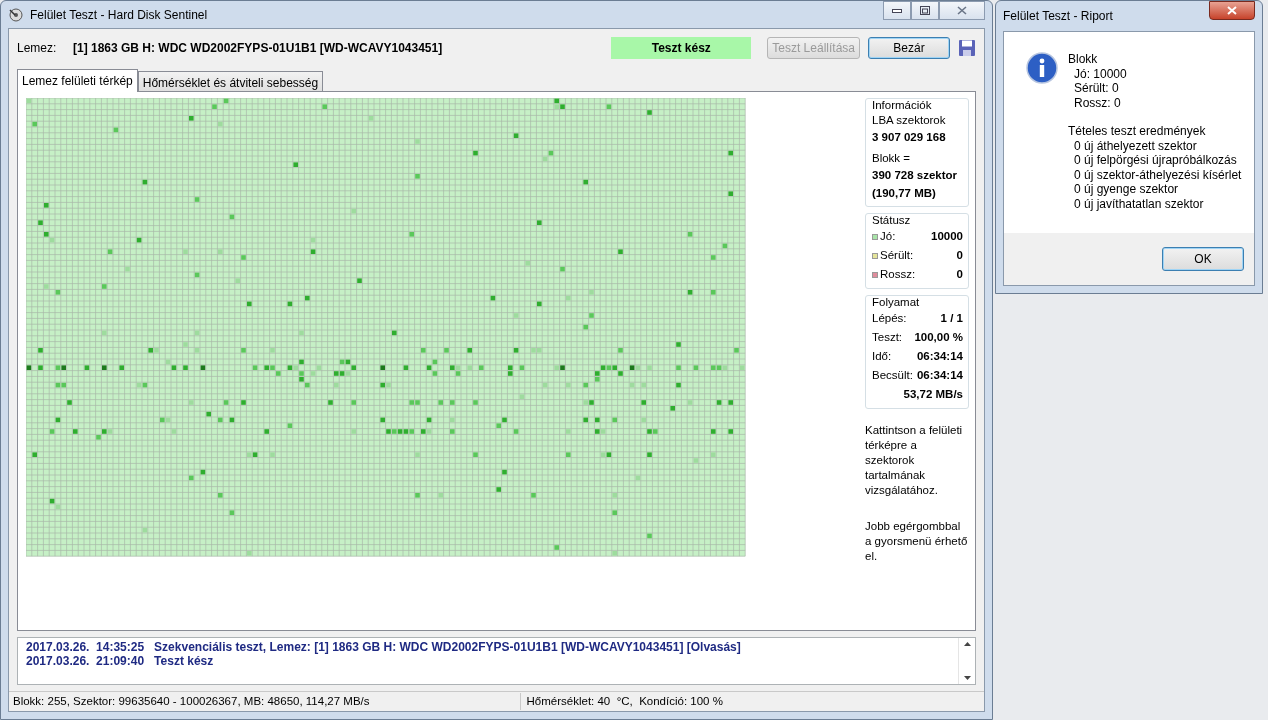  I want to click on transfer-speed: 53,72 MB/s, so click(933, 394).